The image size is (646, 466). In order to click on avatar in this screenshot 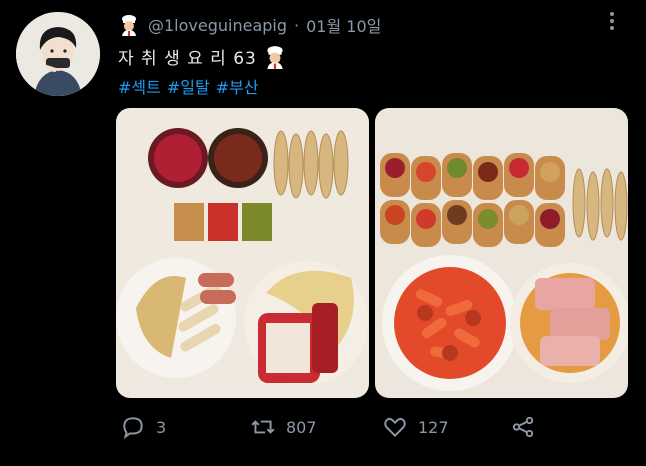, I will do `click(58, 54)`.